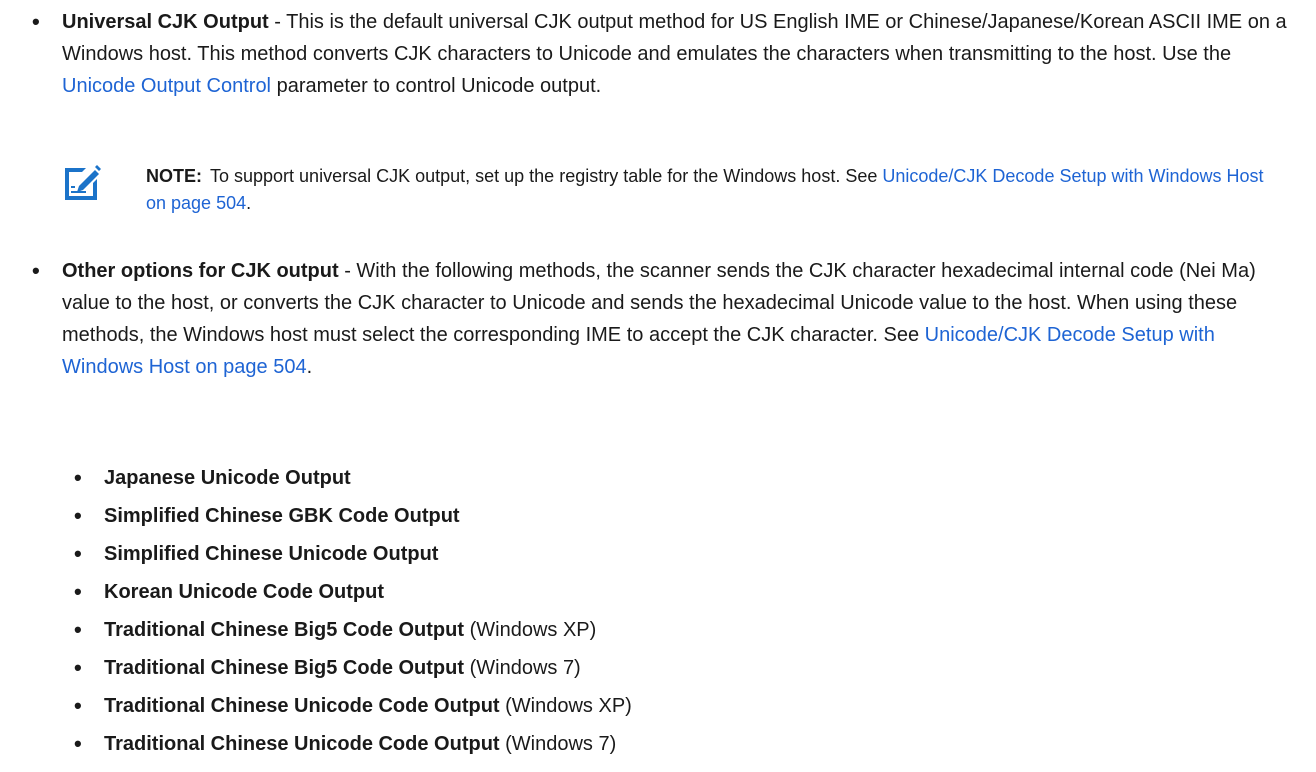  Describe the element at coordinates (271, 554) in the screenshot. I see `list-item-title: Simplified Chinese Unicode Output` at that location.